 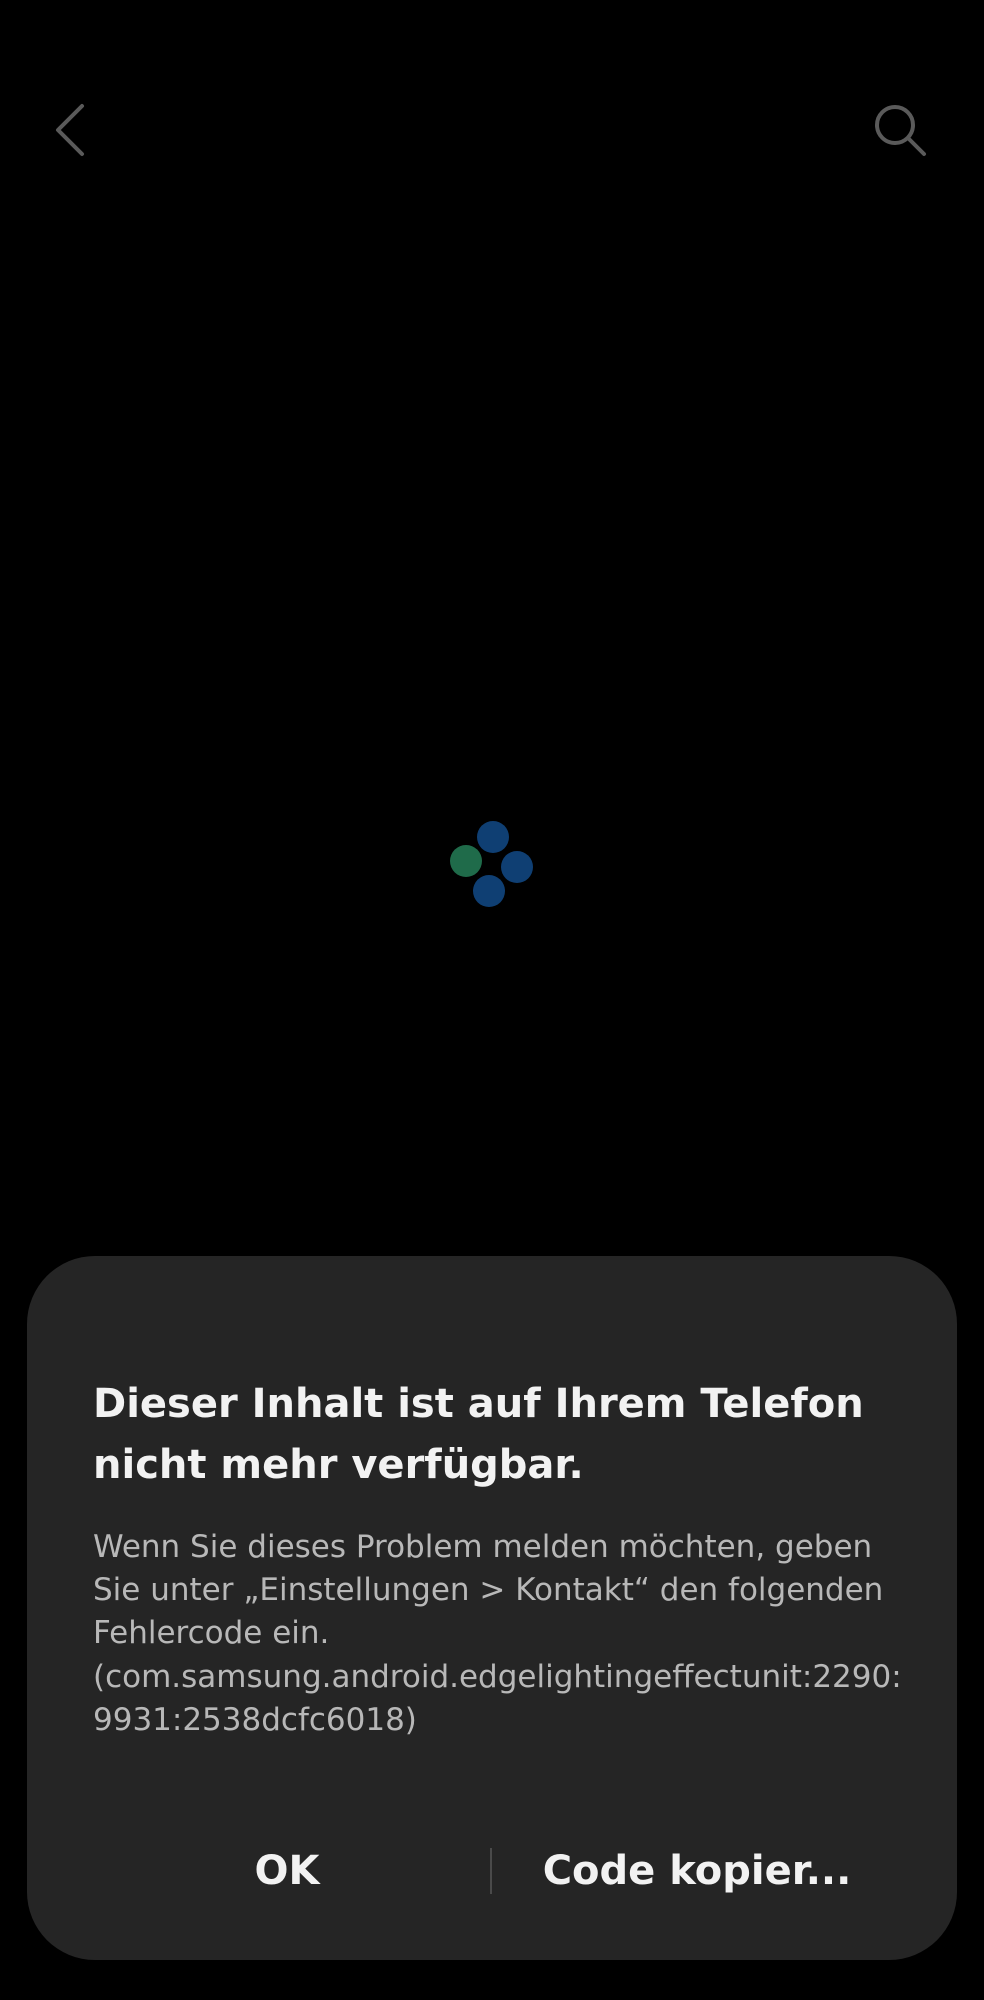 I want to click on chevron-left-icon, so click(x=70, y=130).